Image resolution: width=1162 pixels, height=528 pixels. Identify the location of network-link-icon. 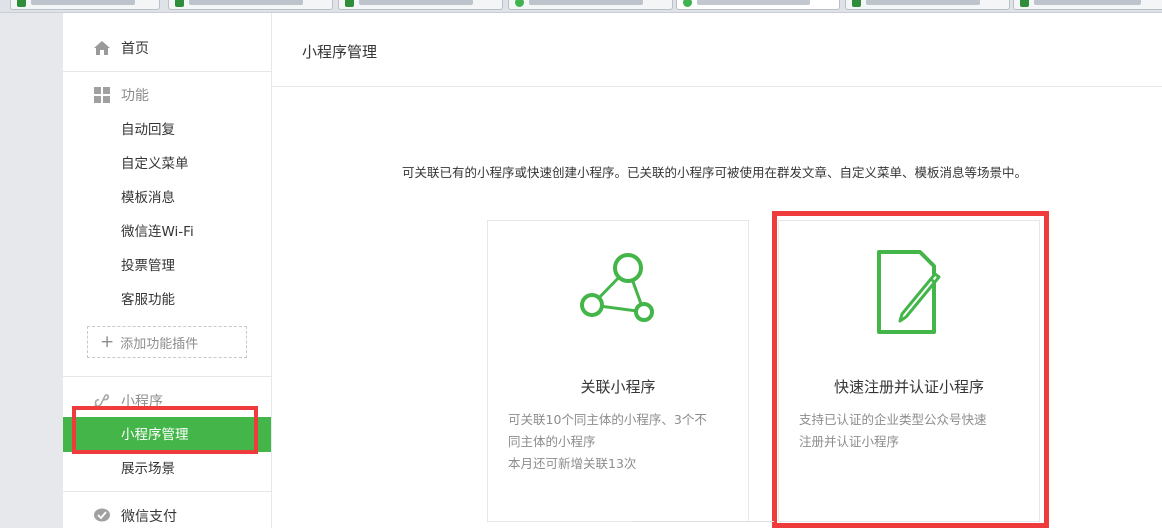
(617, 287).